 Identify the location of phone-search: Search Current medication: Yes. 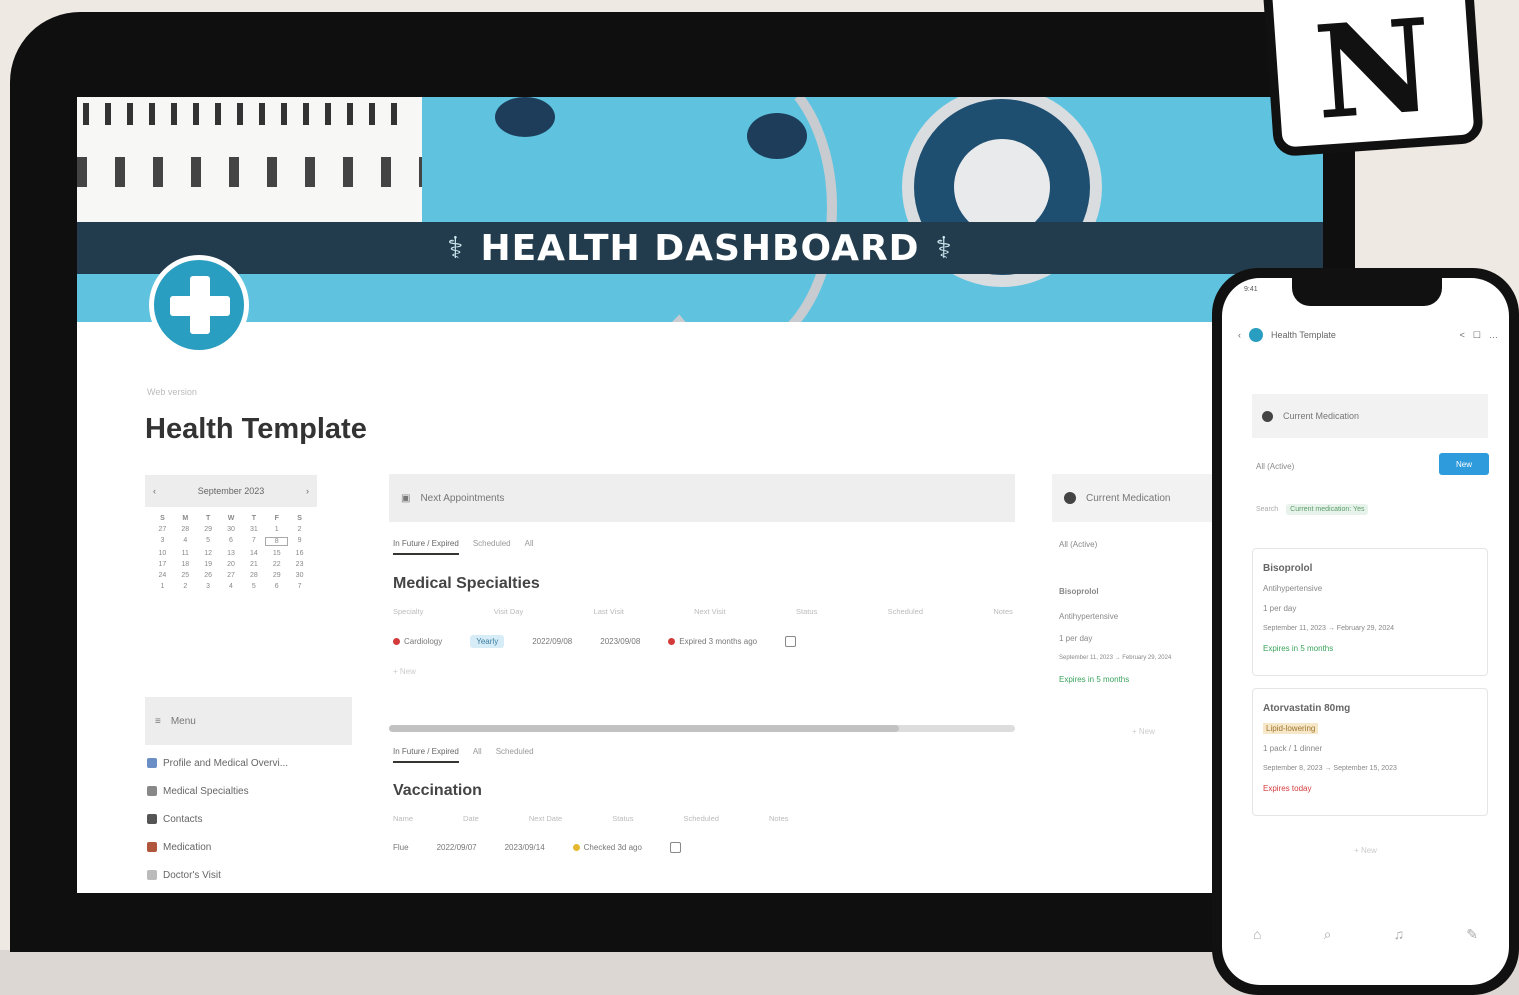
(1312, 509).